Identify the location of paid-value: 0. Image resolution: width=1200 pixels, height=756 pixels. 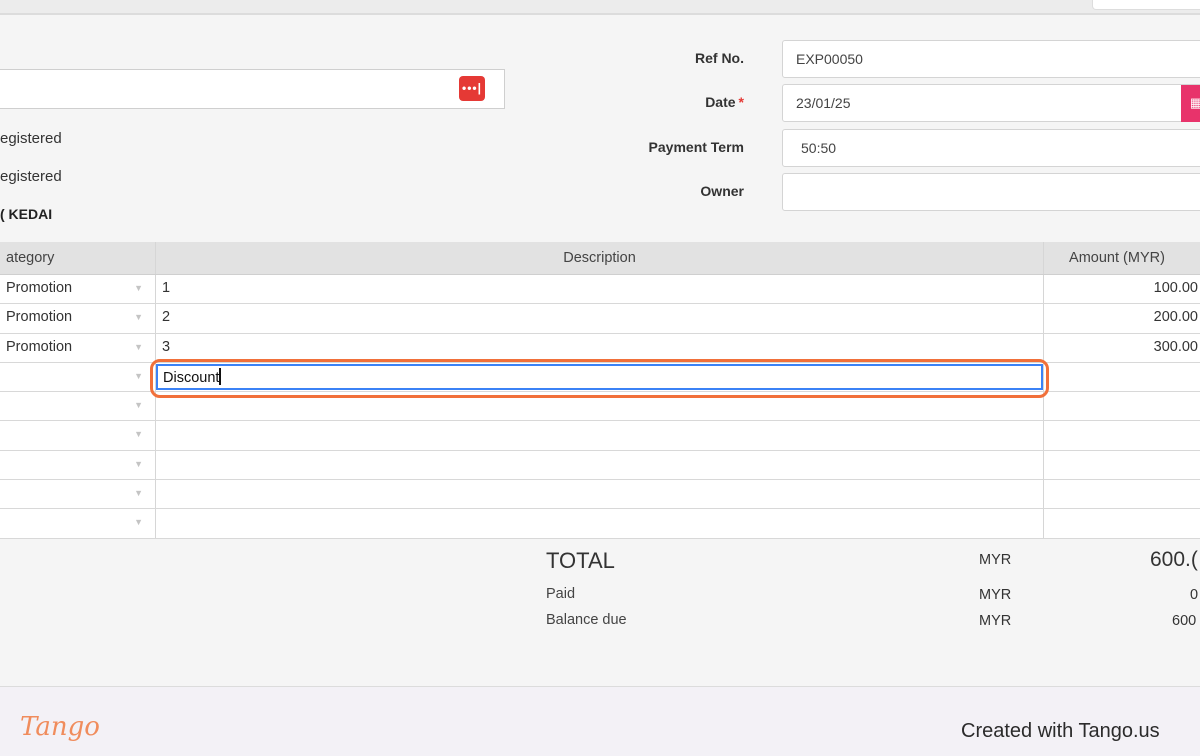
(1194, 595).